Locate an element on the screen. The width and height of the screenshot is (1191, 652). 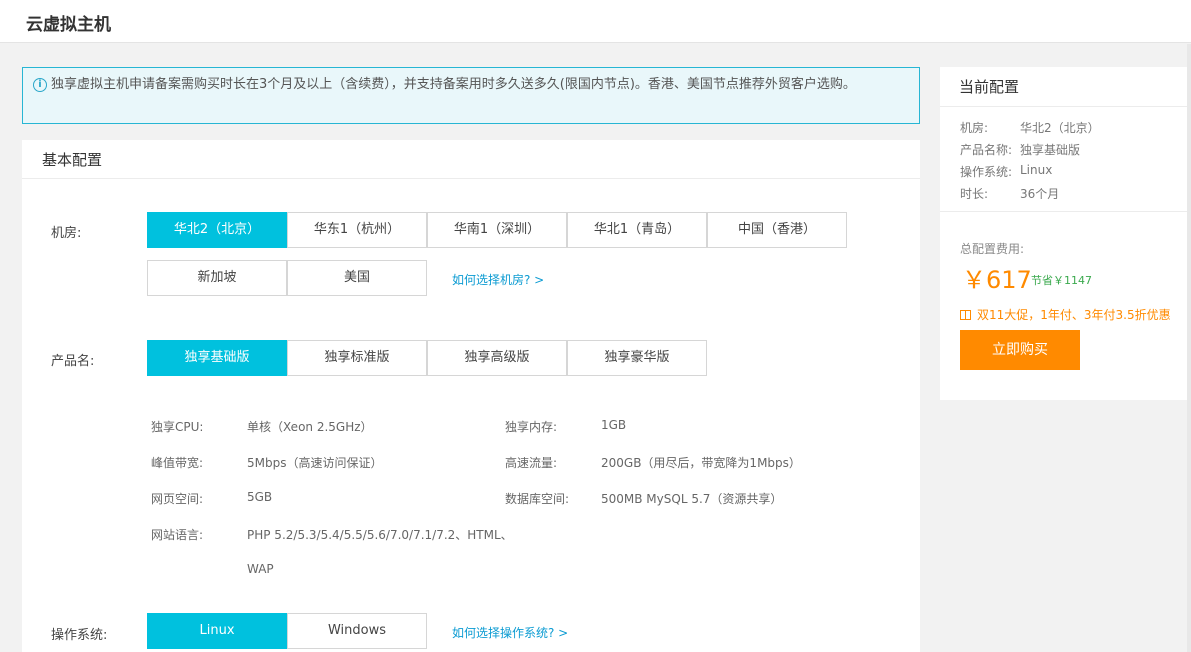
summary-region-value: 华北2（北京） is located at coordinates (1060, 128).